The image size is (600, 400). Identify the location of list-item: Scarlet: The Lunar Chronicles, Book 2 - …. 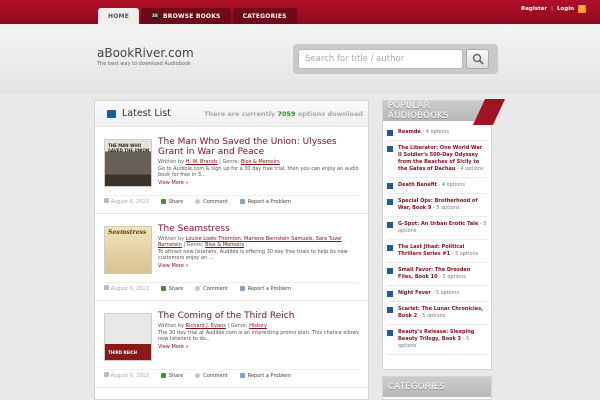
(437, 313).